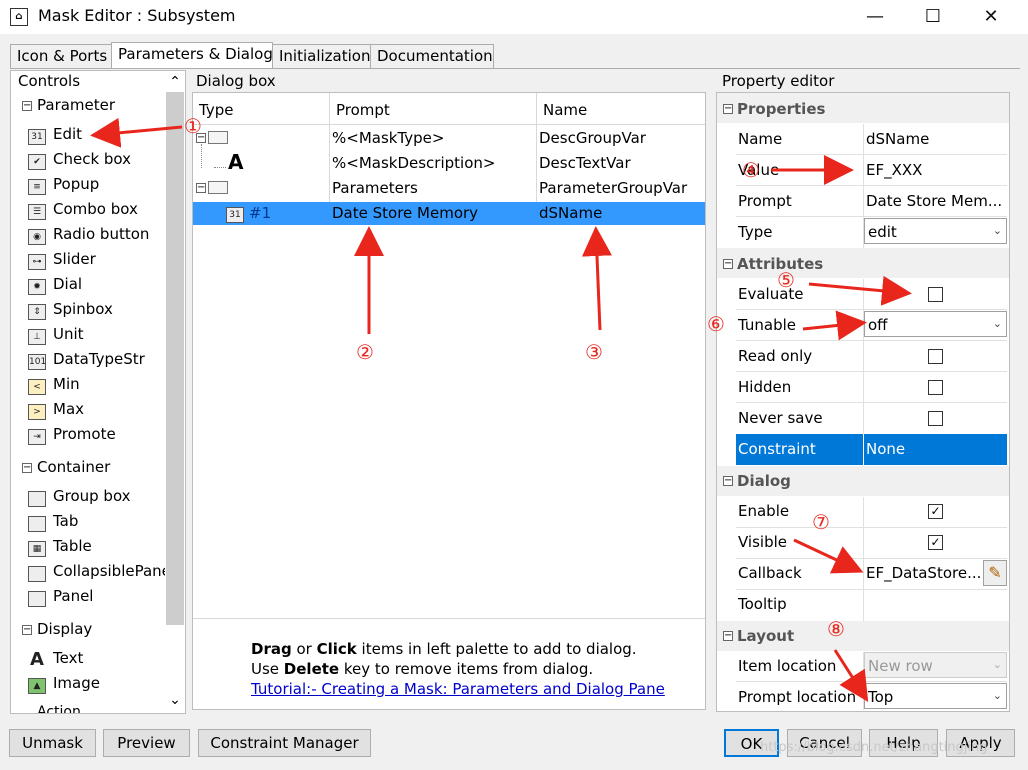  What do you see at coordinates (365, 352) in the screenshot?
I see `annotation-2: ②` at bounding box center [365, 352].